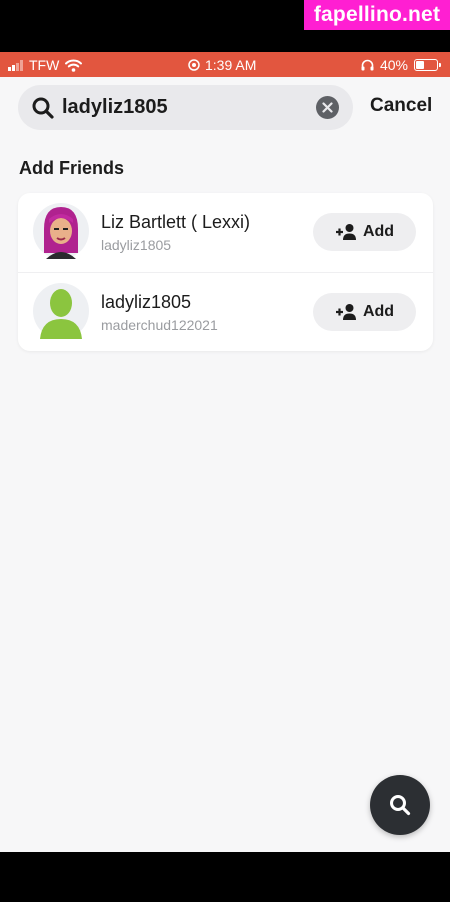 The image size is (450, 902). Describe the element at coordinates (115, 107) in the screenshot. I see `search-input: ladyliz1805` at that location.